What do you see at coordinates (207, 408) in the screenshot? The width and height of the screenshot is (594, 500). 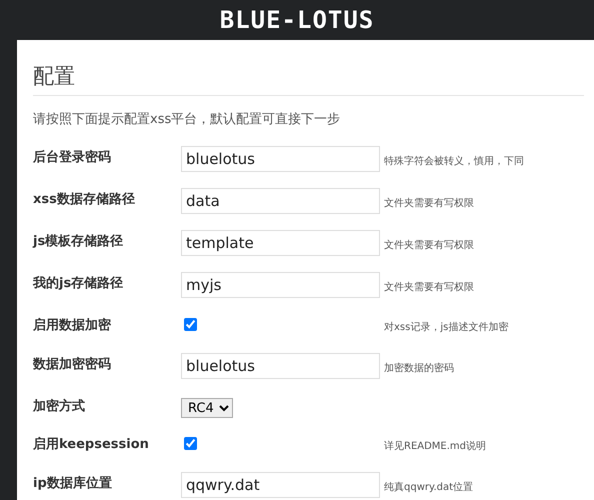 I see `dropdown: RC4` at bounding box center [207, 408].